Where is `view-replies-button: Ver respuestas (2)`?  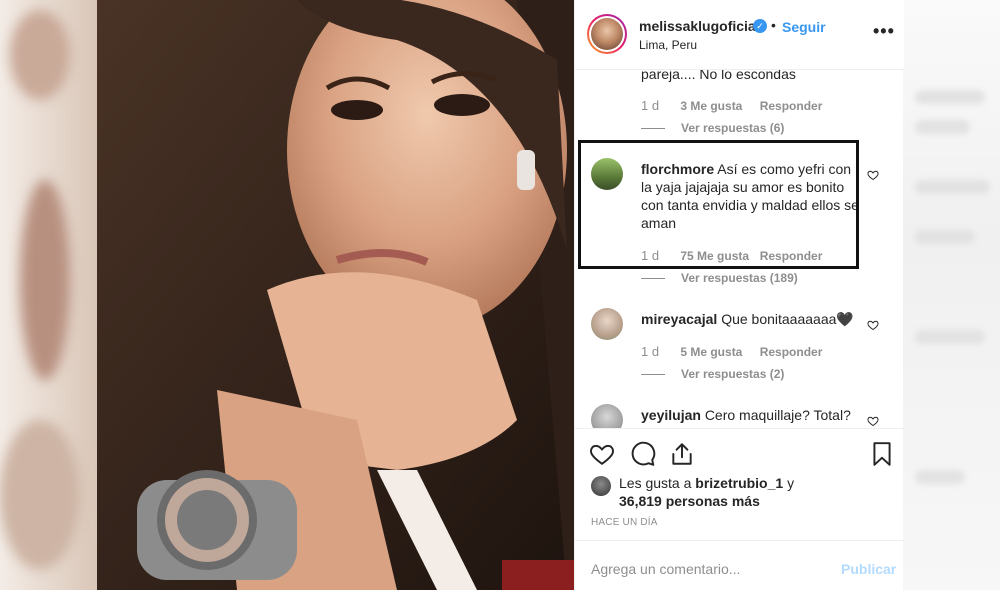
view-replies-button: Ver respuestas (2) is located at coordinates (712, 374).